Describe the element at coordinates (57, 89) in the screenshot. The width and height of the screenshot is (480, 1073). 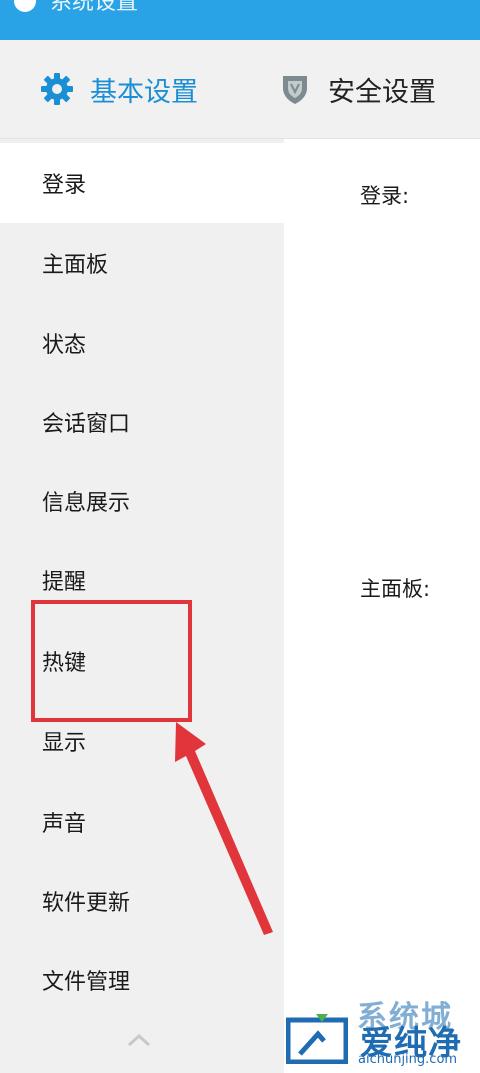
I see `gear-icon` at that location.